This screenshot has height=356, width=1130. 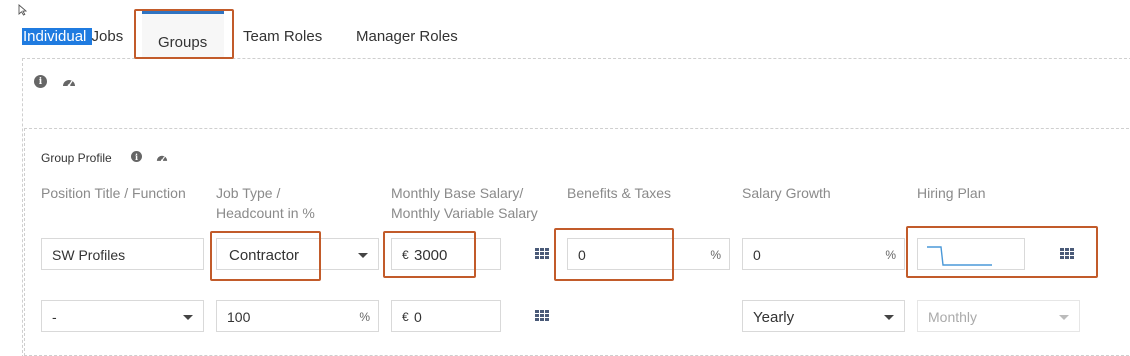 What do you see at coordinates (89, 255) in the screenshot?
I see `position-title-value: SW Profiles` at bounding box center [89, 255].